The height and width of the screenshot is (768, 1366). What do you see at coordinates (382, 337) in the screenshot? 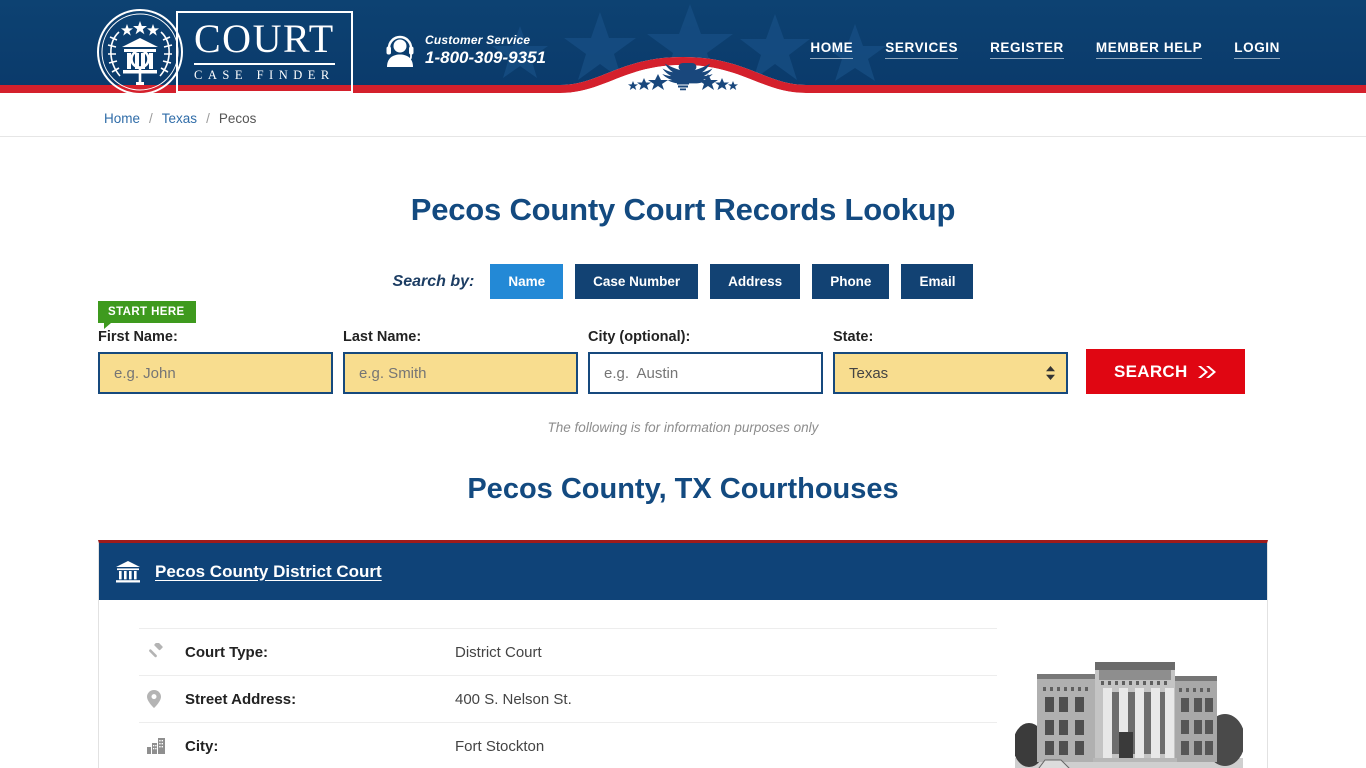
I see `last-name-label: Last Name:` at bounding box center [382, 337].